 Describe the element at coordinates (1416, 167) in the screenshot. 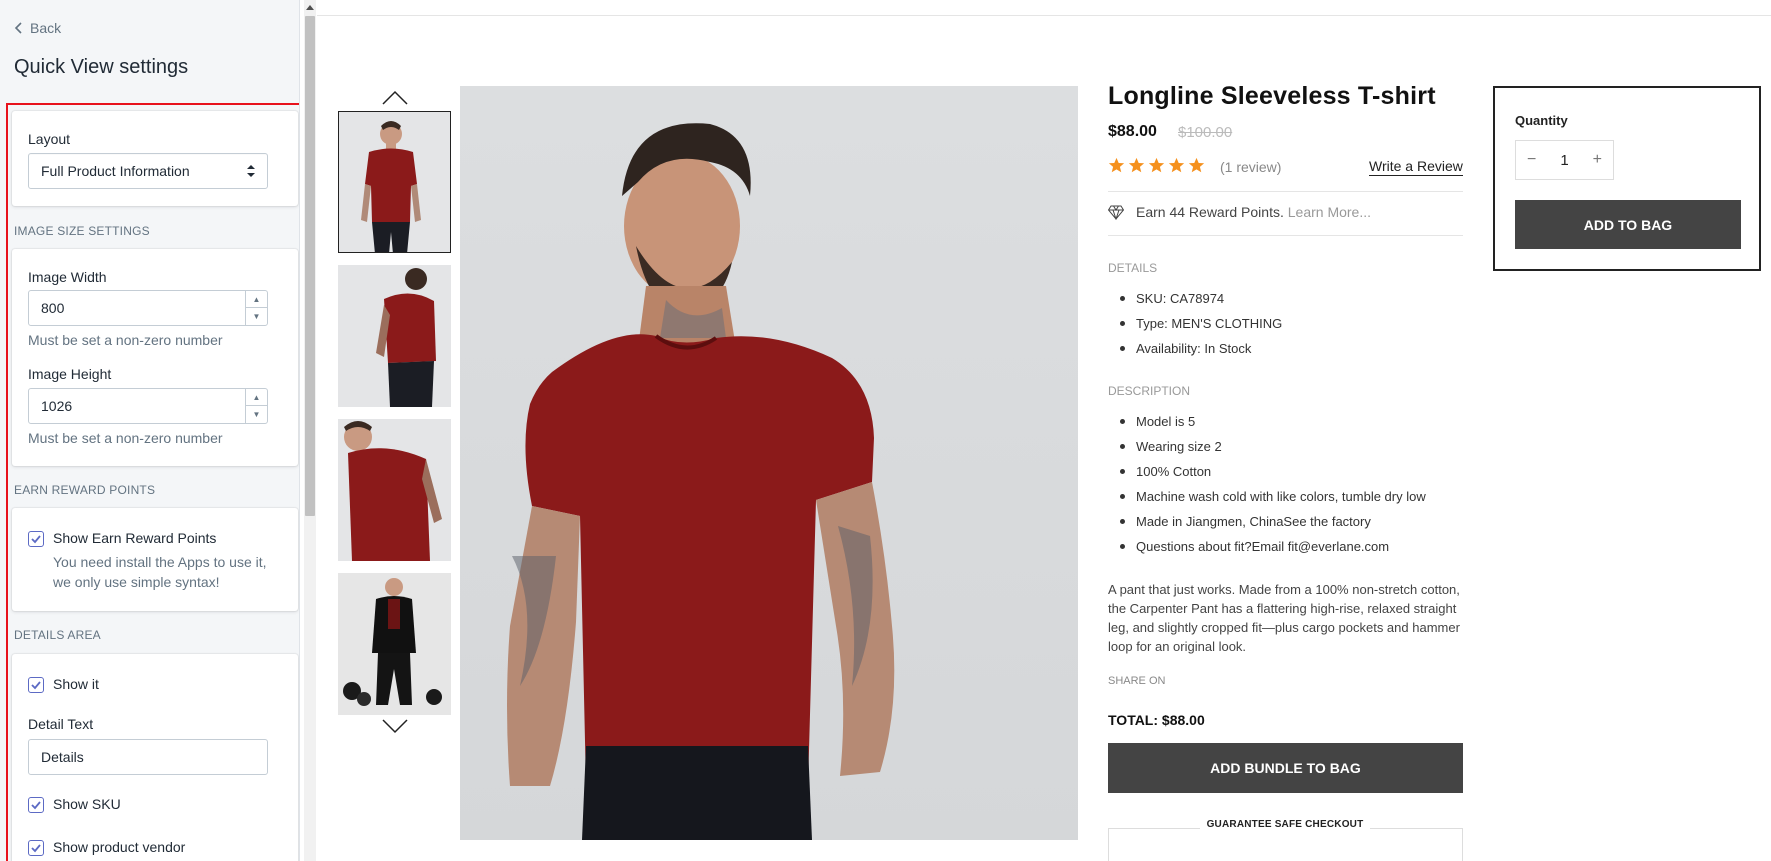

I see `write-review-link: Write a Review` at that location.